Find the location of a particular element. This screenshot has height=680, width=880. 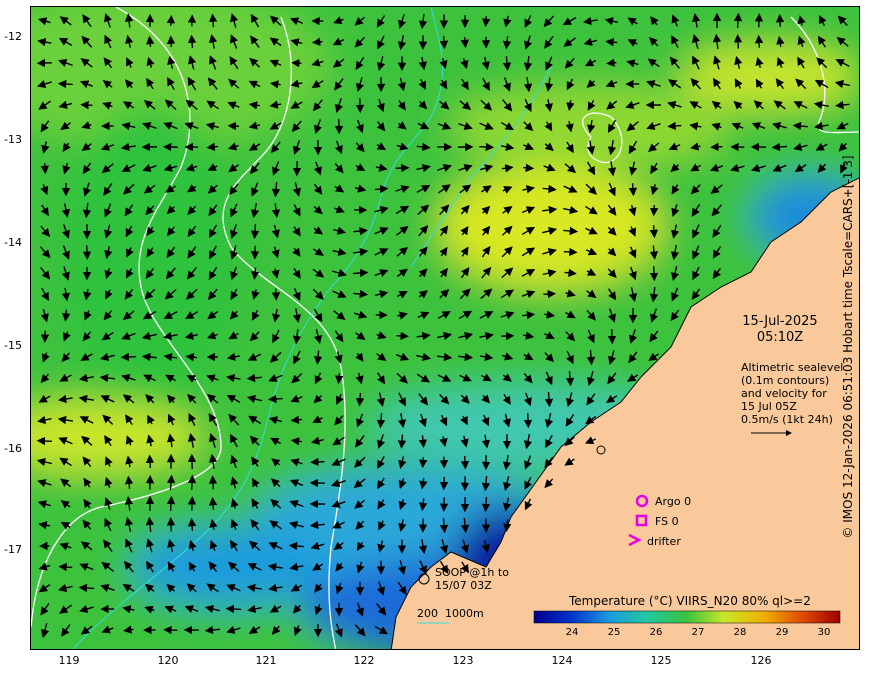

desc-line: and velocity for is located at coordinates (784, 393).